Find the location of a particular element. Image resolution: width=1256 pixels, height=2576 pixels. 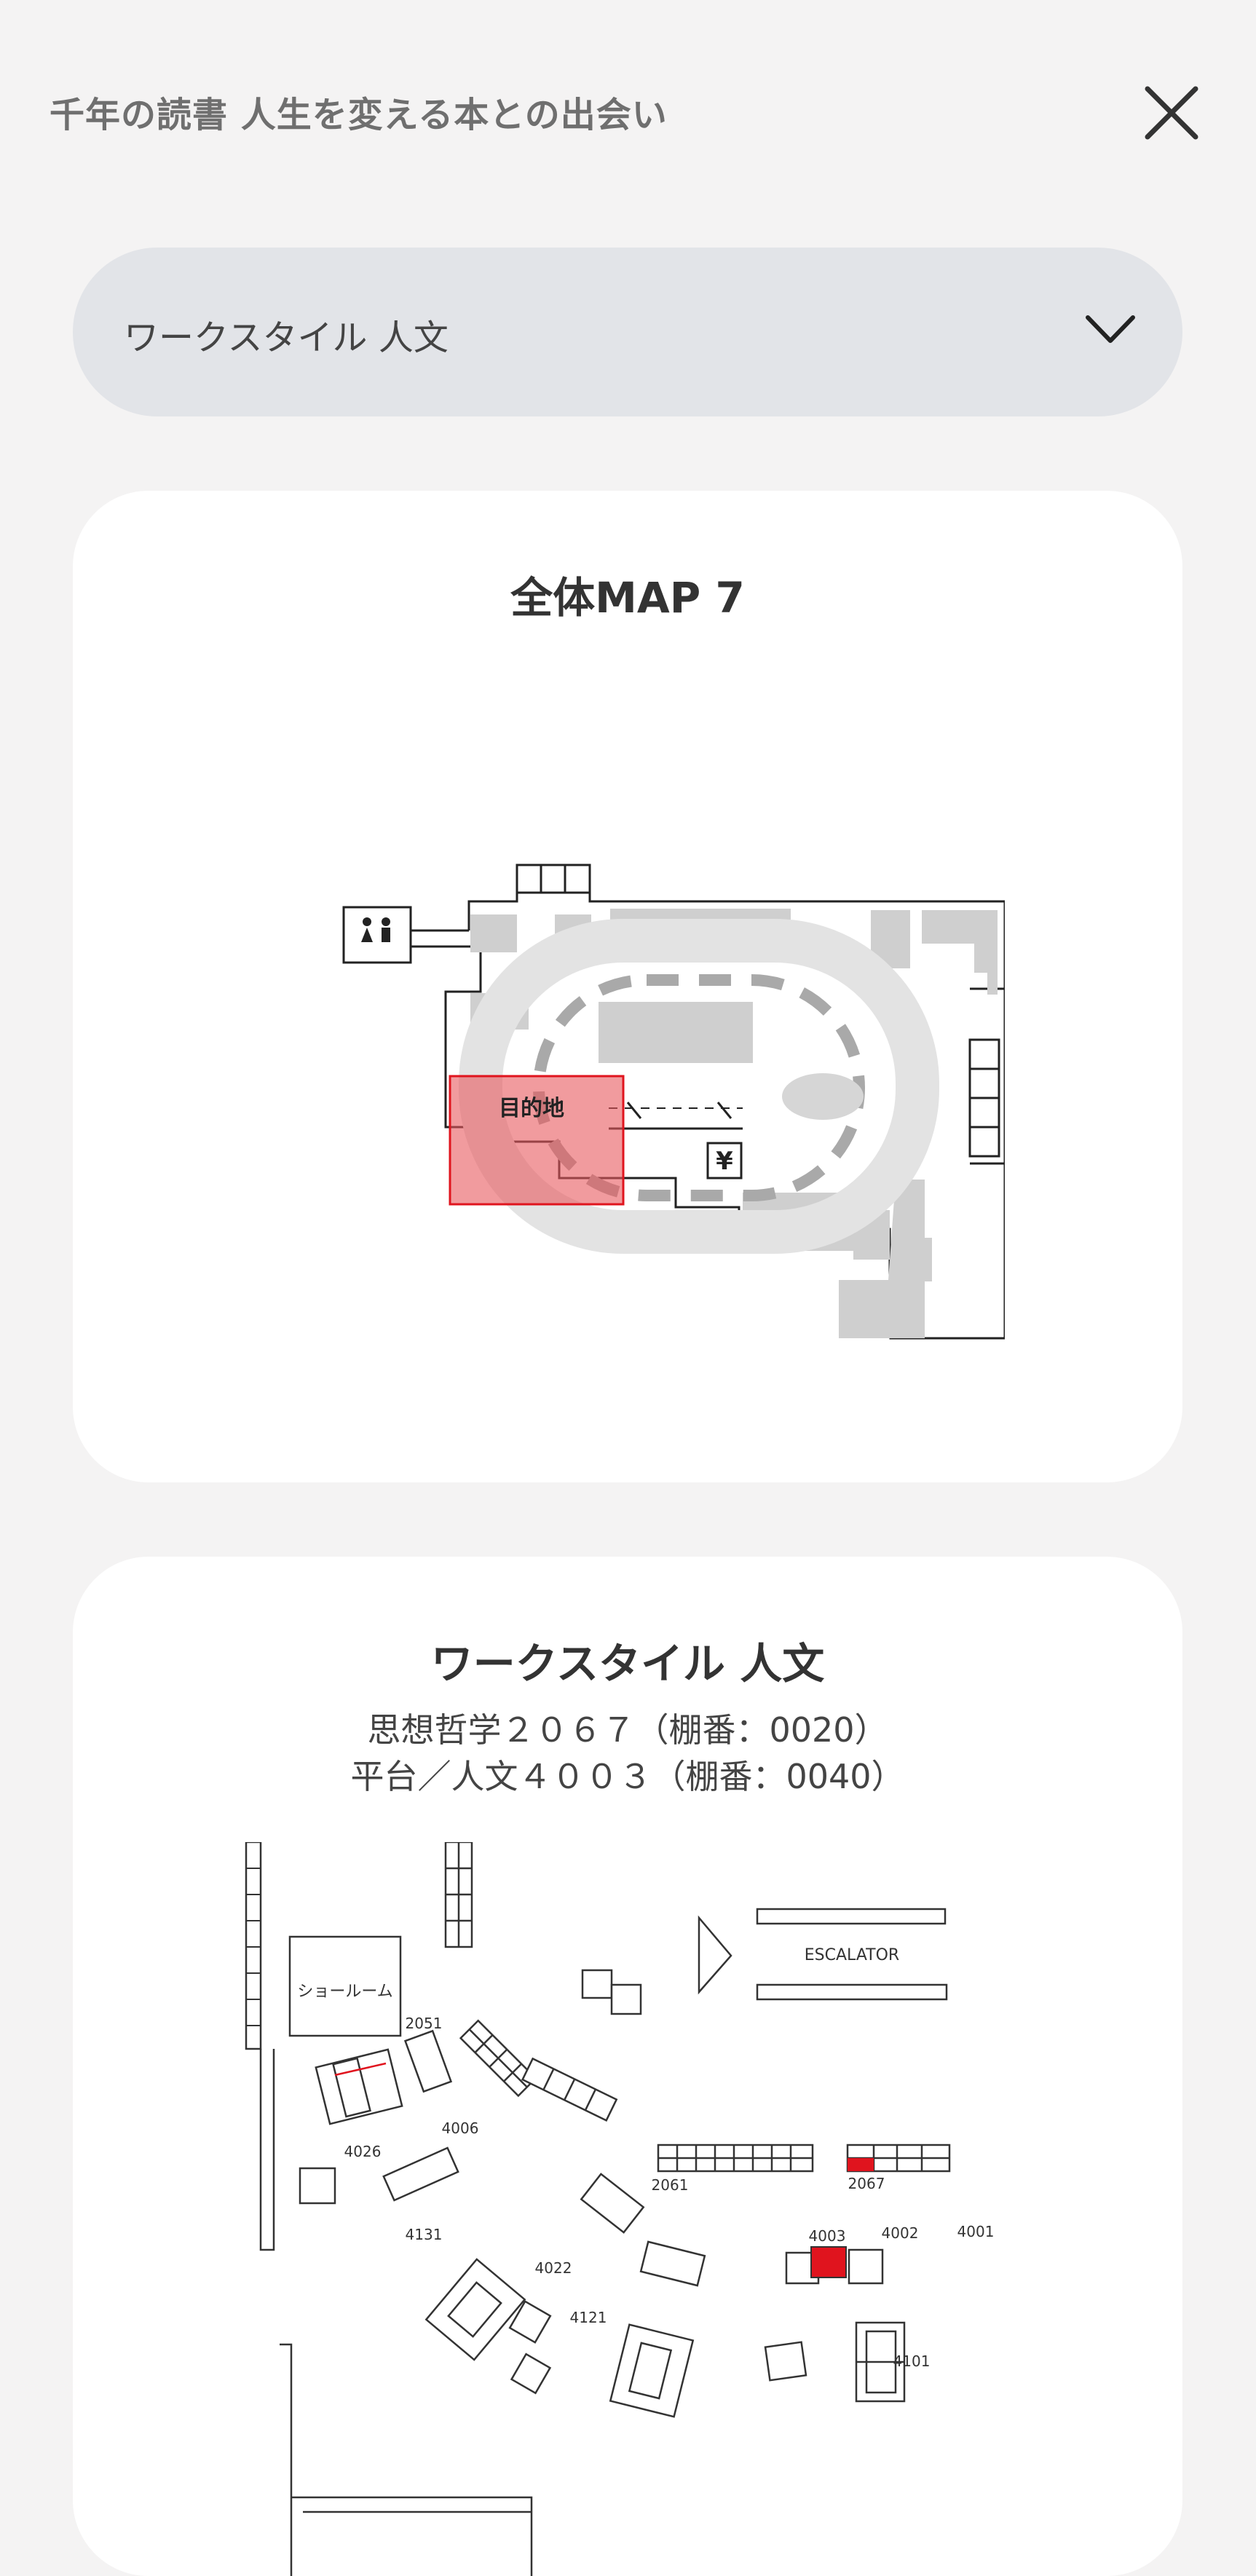

yen-symbol: ¥ is located at coordinates (724, 1162).